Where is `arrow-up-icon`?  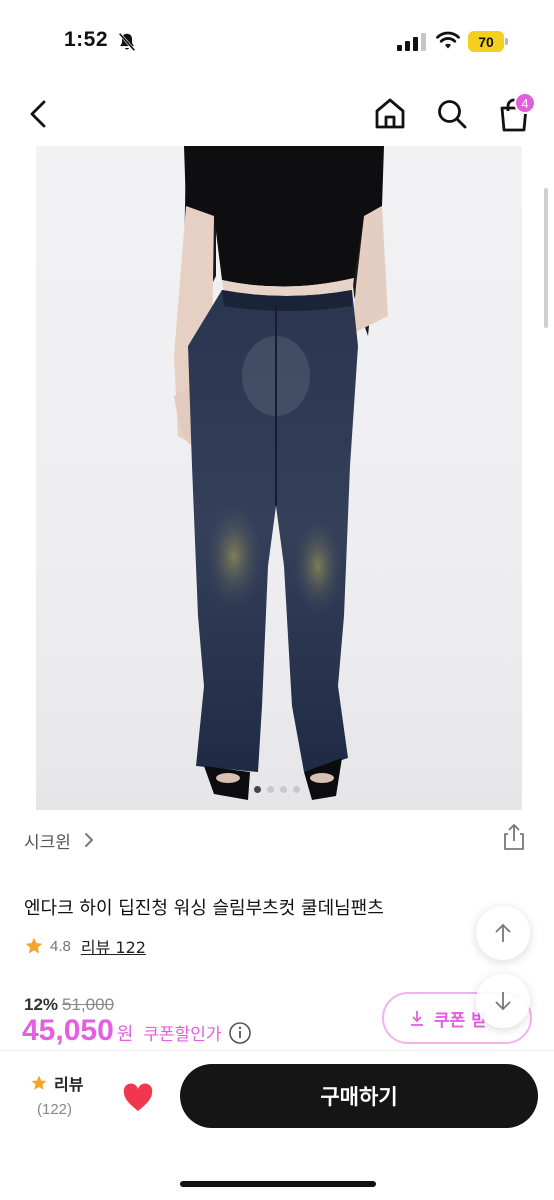 arrow-up-icon is located at coordinates (503, 932).